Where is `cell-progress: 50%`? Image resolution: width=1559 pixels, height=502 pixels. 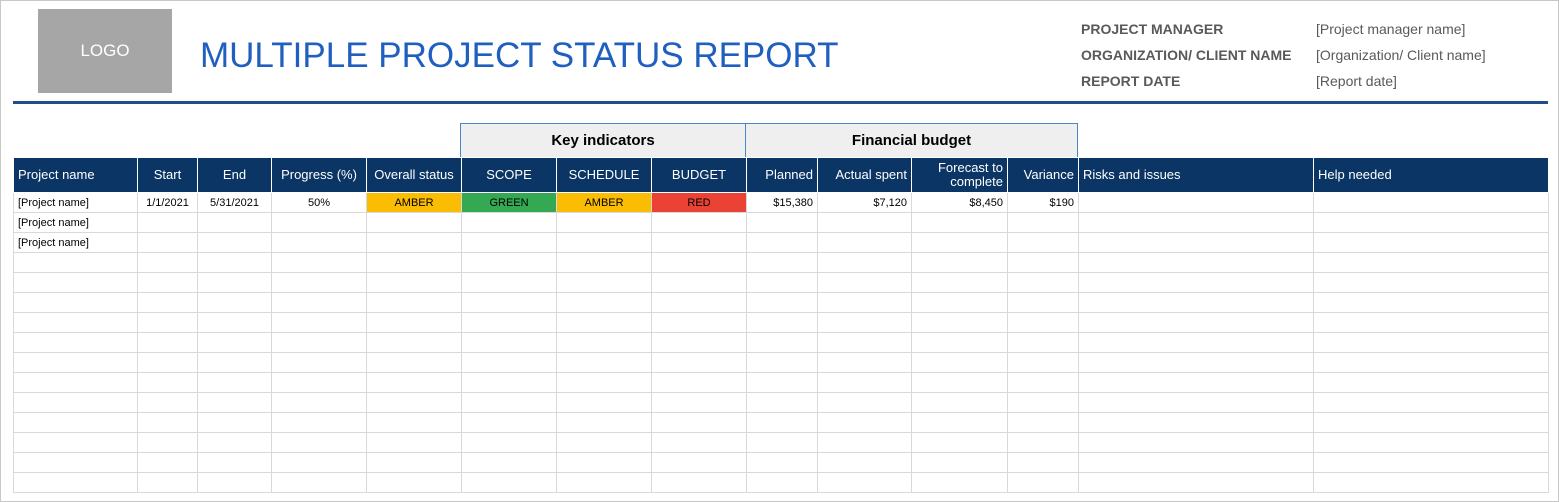 cell-progress: 50% is located at coordinates (319, 202).